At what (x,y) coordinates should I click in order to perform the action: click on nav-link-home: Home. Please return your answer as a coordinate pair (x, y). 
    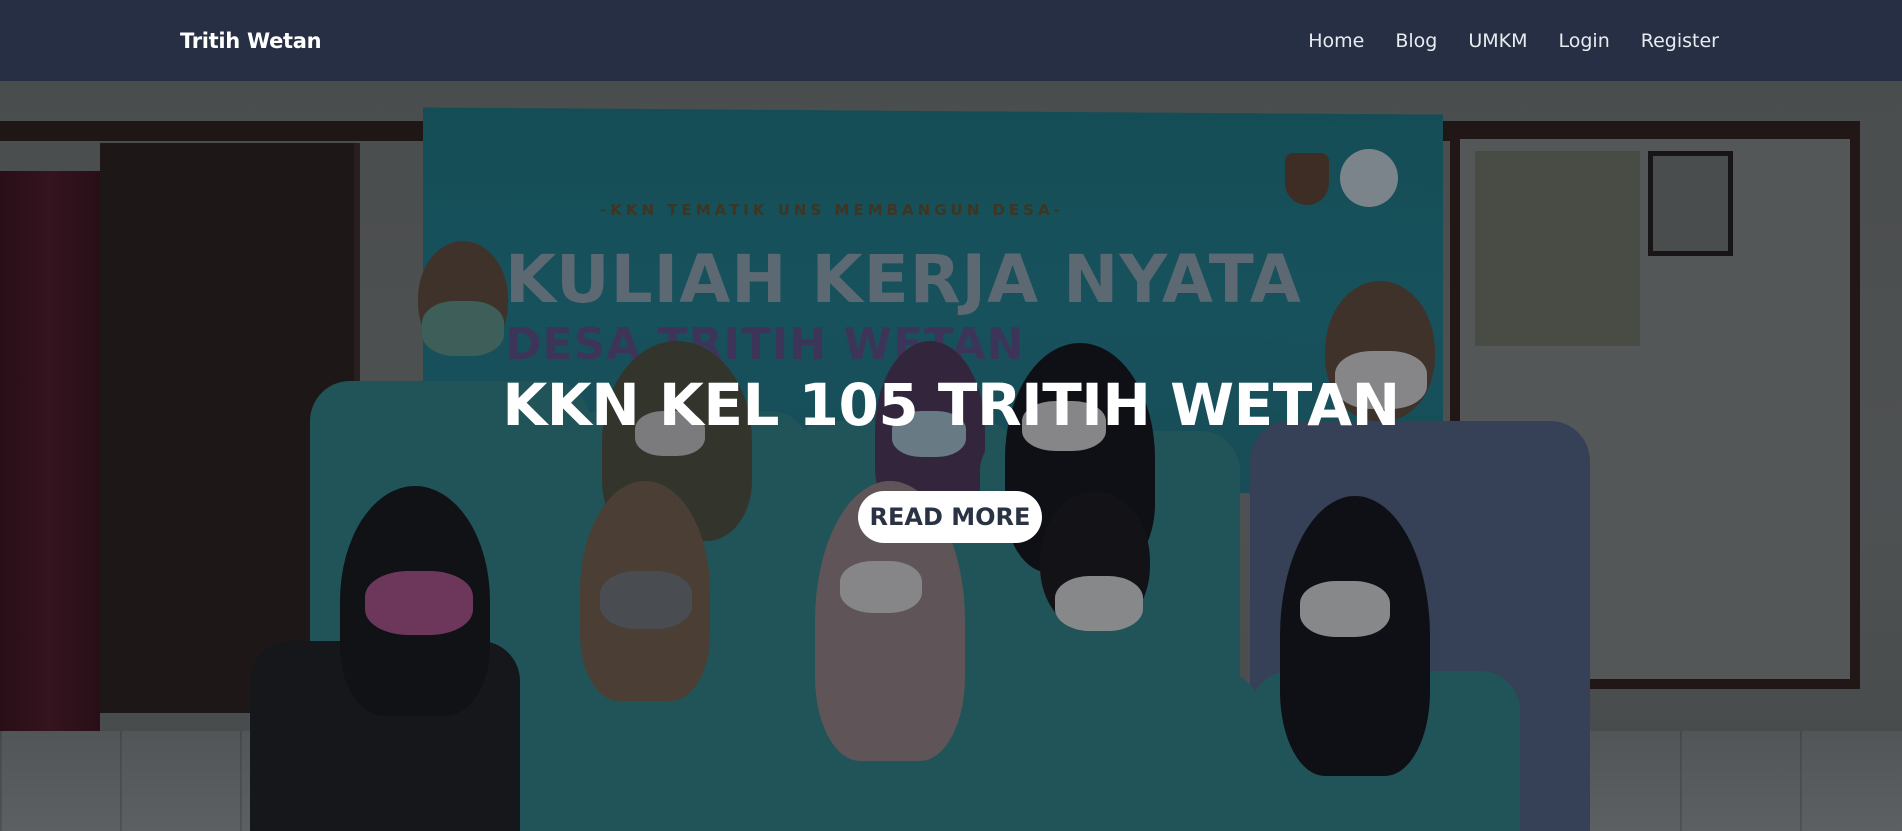
    Looking at the image, I should click on (1336, 41).